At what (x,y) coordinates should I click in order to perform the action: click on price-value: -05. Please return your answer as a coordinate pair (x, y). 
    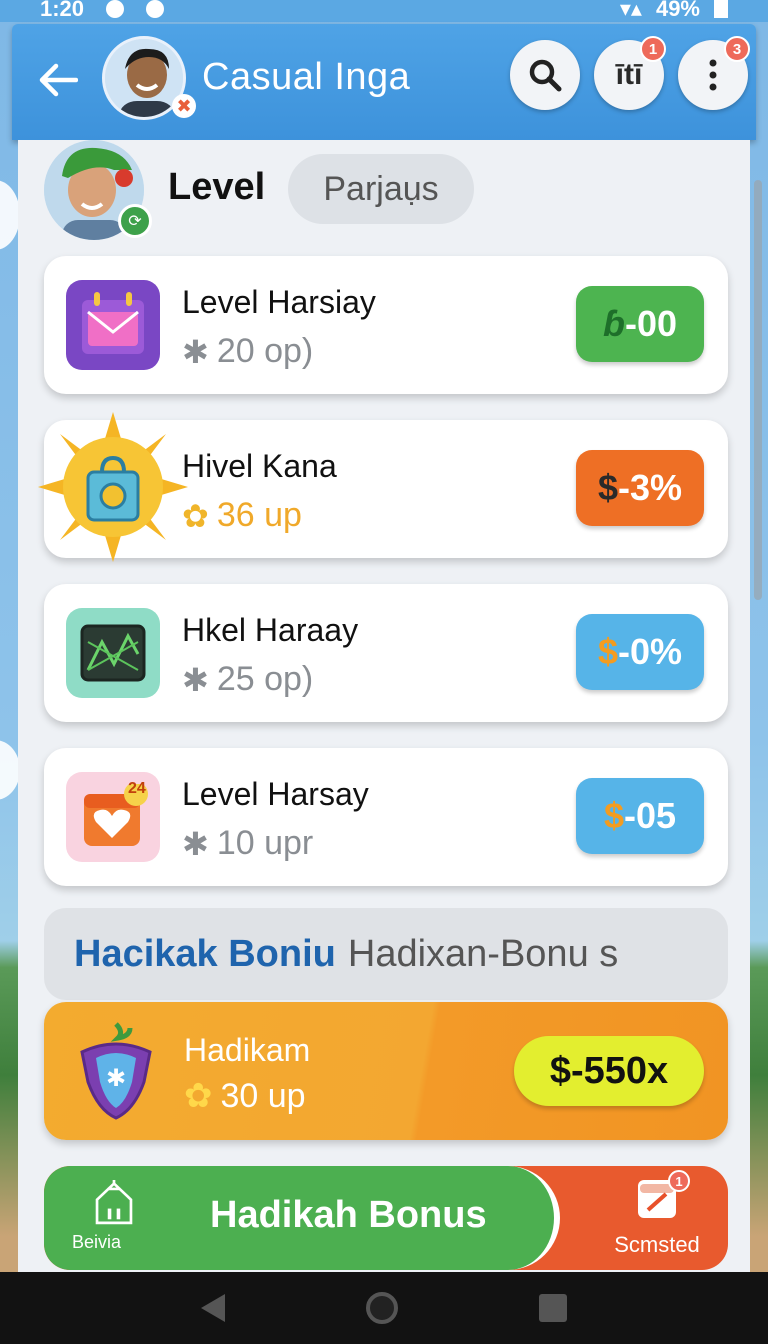
    Looking at the image, I should click on (650, 815).